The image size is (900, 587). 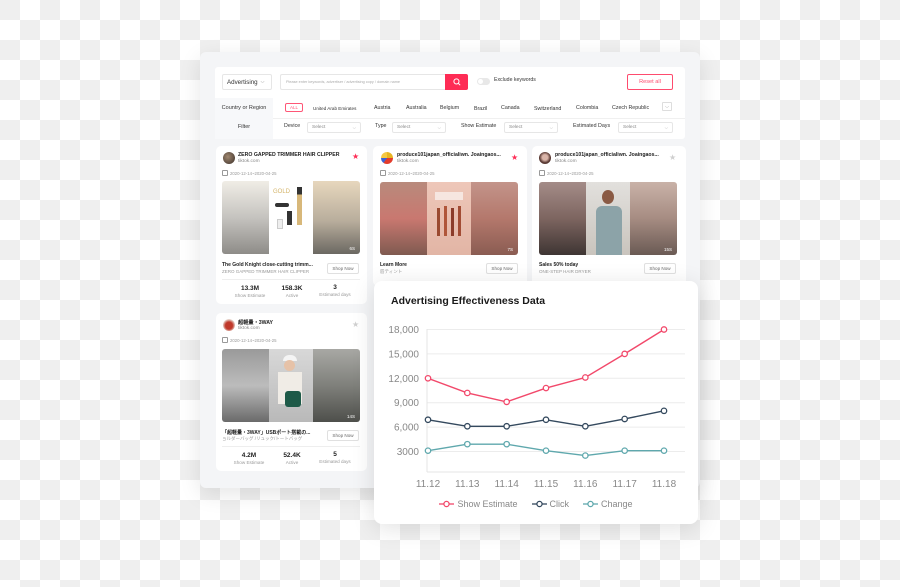 What do you see at coordinates (335, 290) in the screenshot?
I see `stat-estimated-days: 3 Estimated days` at bounding box center [335, 290].